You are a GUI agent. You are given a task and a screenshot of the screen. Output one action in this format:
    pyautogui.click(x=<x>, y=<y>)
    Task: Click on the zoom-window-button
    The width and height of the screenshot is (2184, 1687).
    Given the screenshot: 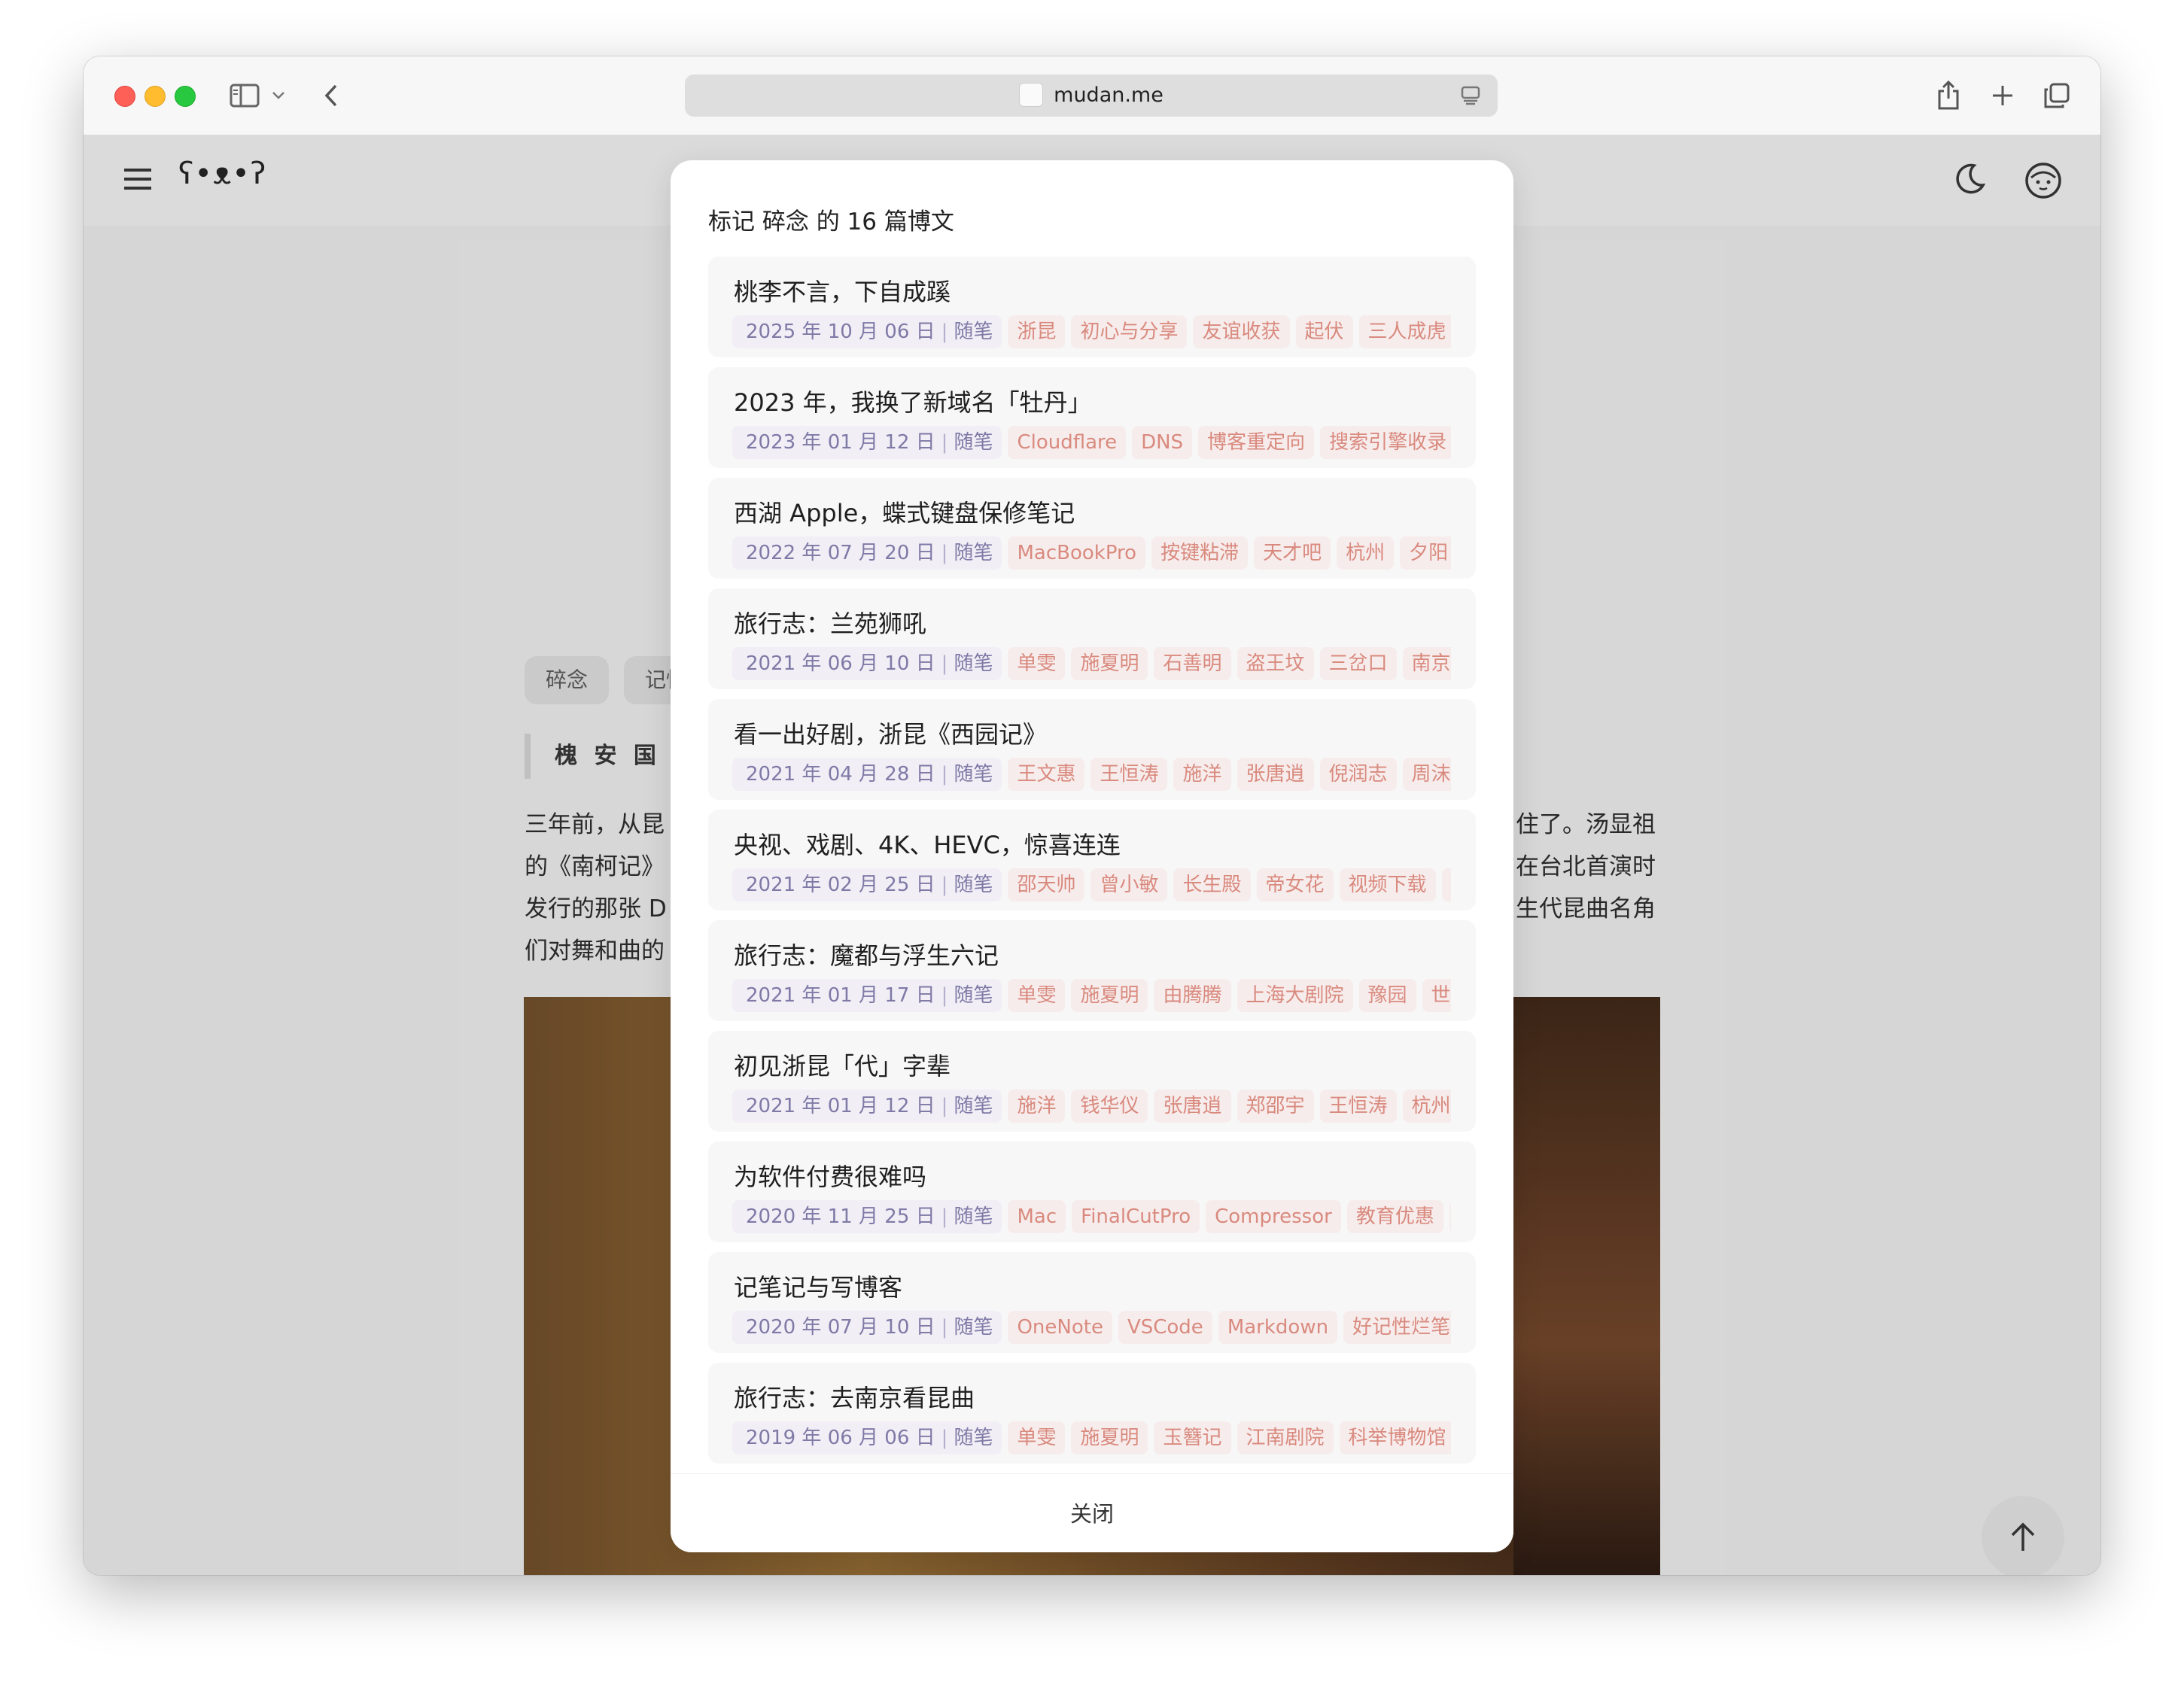 What is the action you would take?
    pyautogui.click(x=185, y=96)
    